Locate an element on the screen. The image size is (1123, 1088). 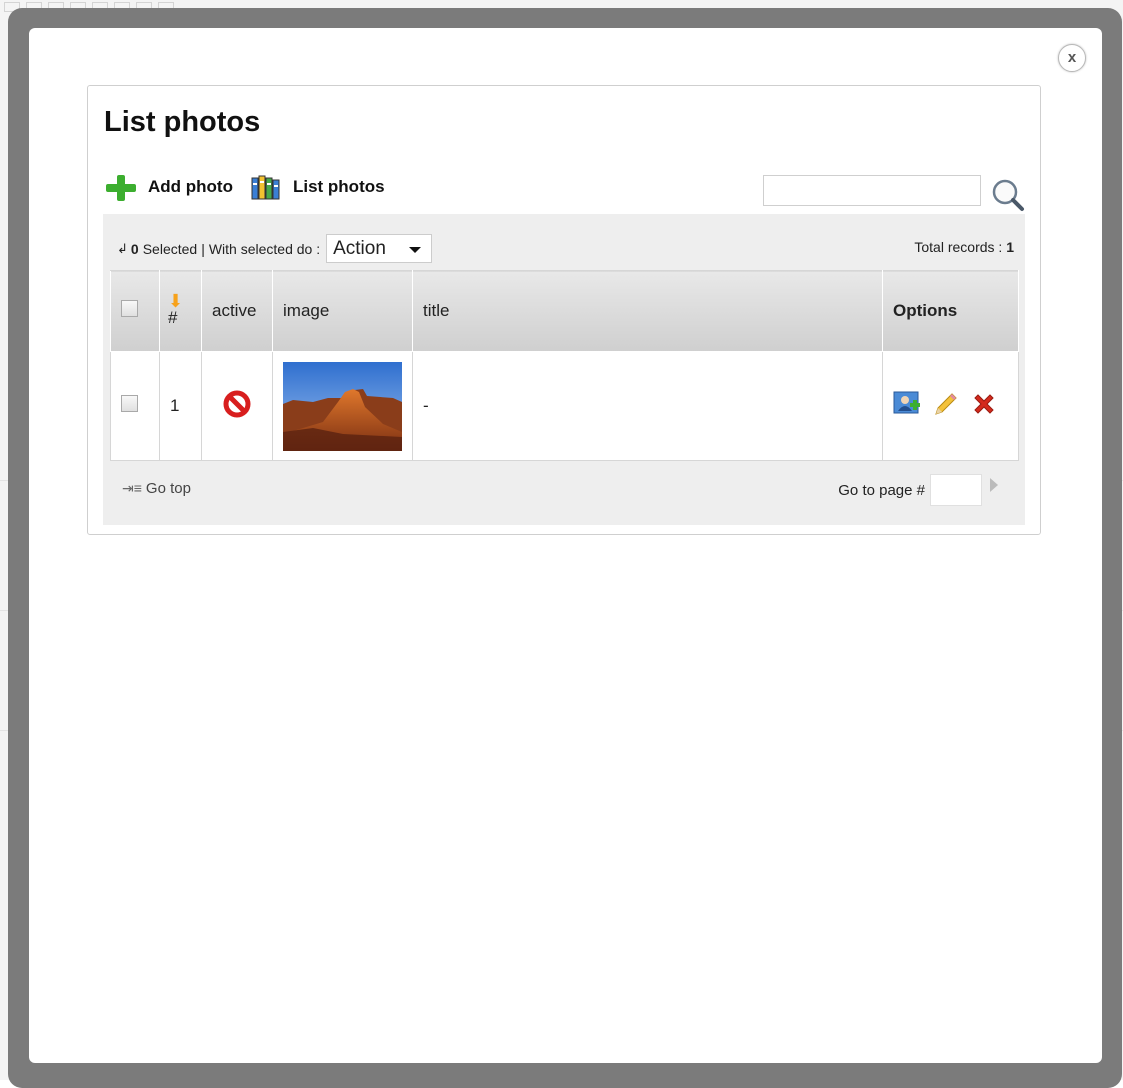
go-top-label: Go top is located at coordinates (168, 488).